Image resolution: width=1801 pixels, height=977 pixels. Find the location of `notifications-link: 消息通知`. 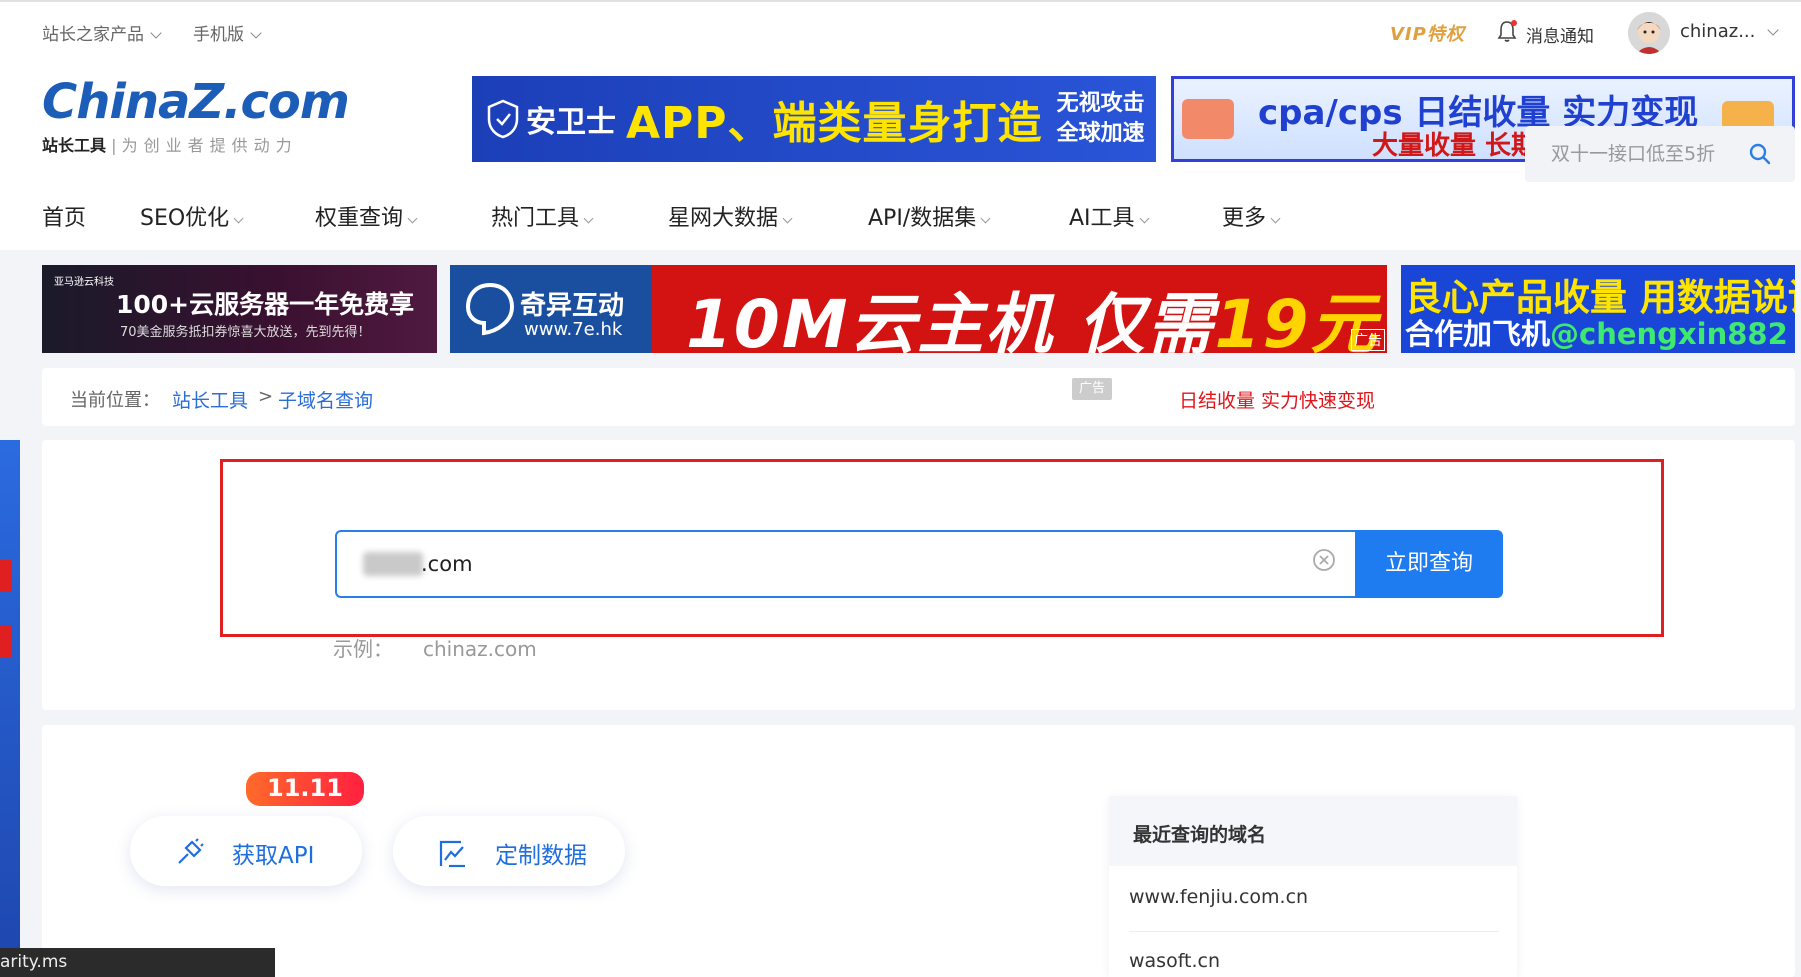

notifications-link: 消息通知 is located at coordinates (1560, 34).